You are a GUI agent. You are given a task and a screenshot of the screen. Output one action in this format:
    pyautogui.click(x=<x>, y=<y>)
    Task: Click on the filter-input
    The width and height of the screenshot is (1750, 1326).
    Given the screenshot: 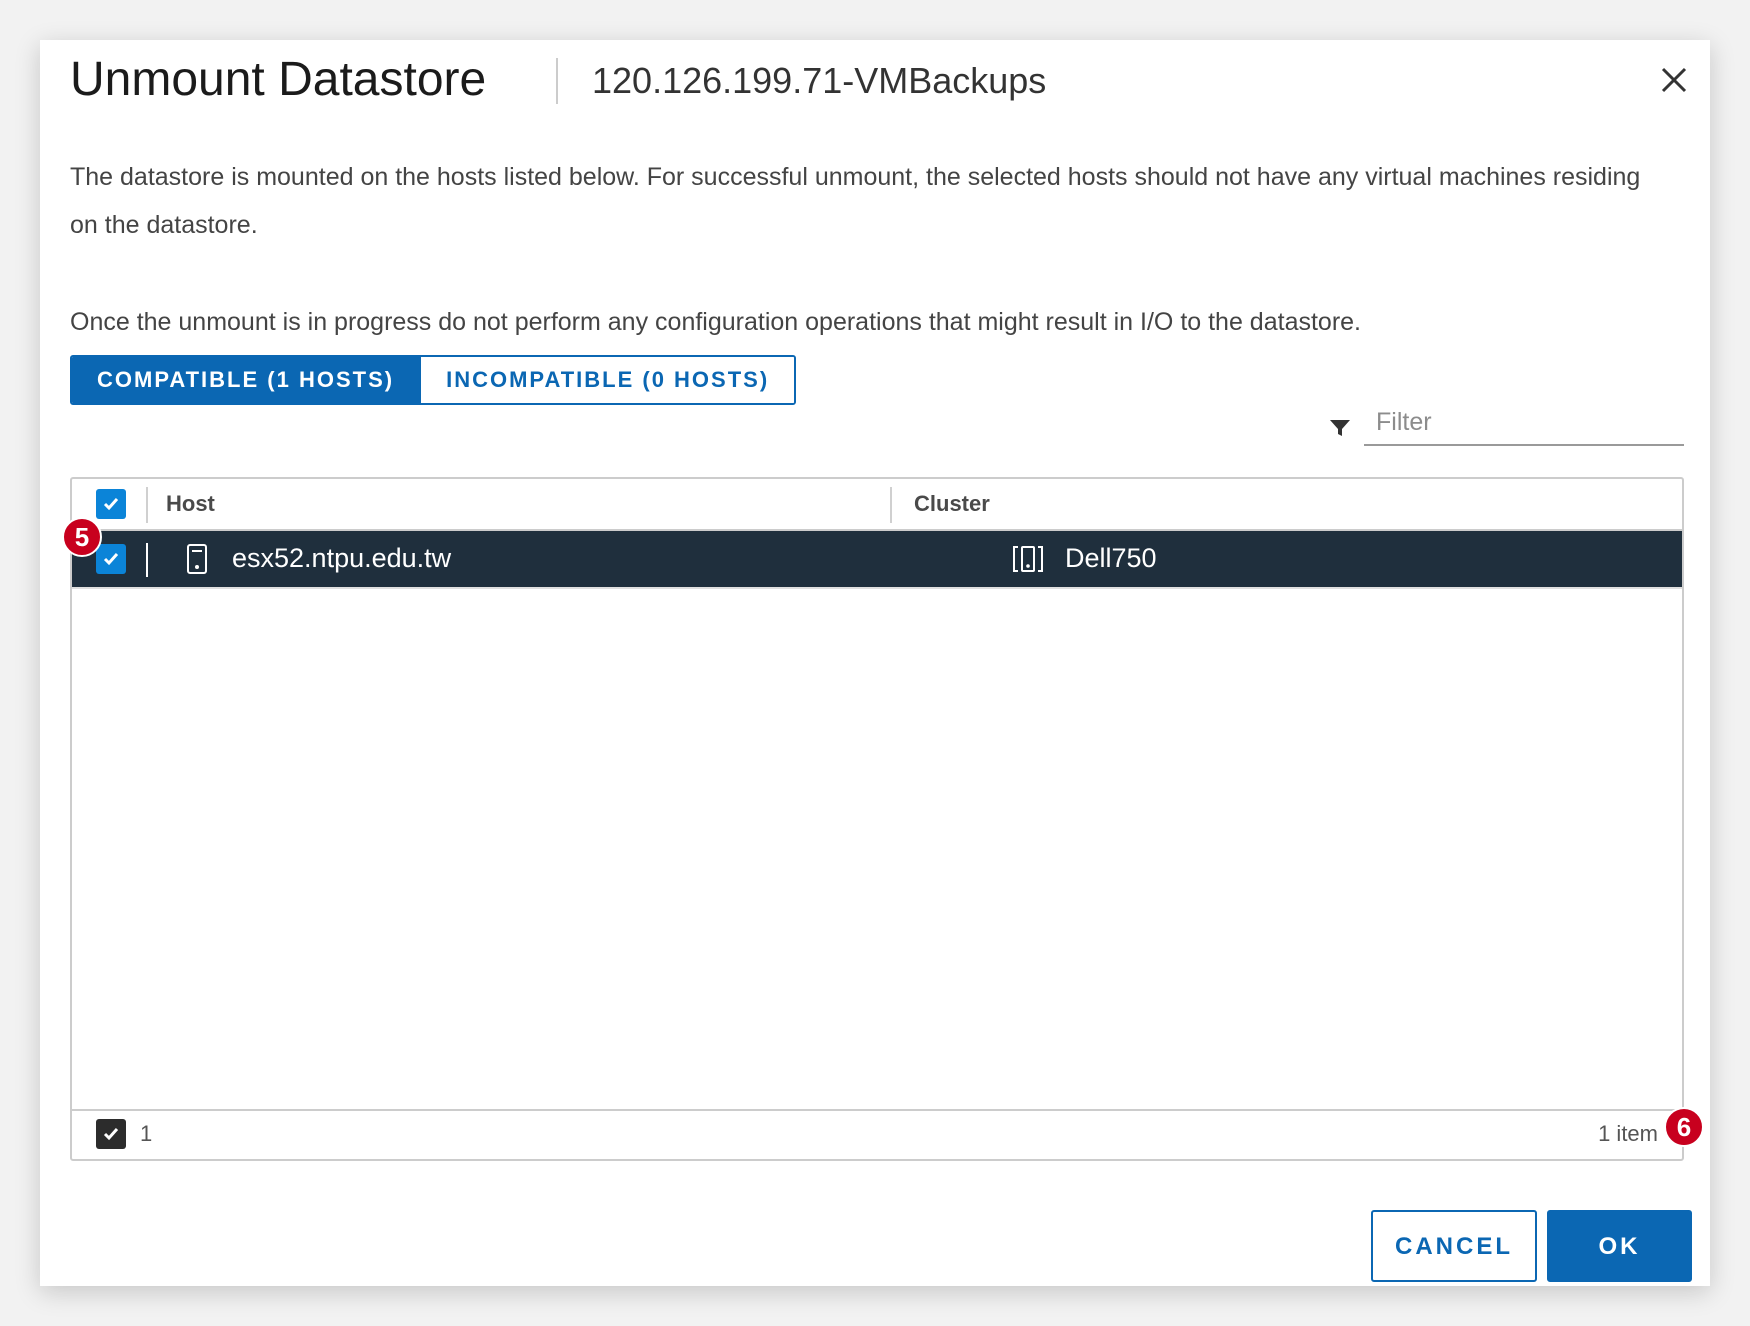 What is the action you would take?
    pyautogui.click(x=1524, y=423)
    